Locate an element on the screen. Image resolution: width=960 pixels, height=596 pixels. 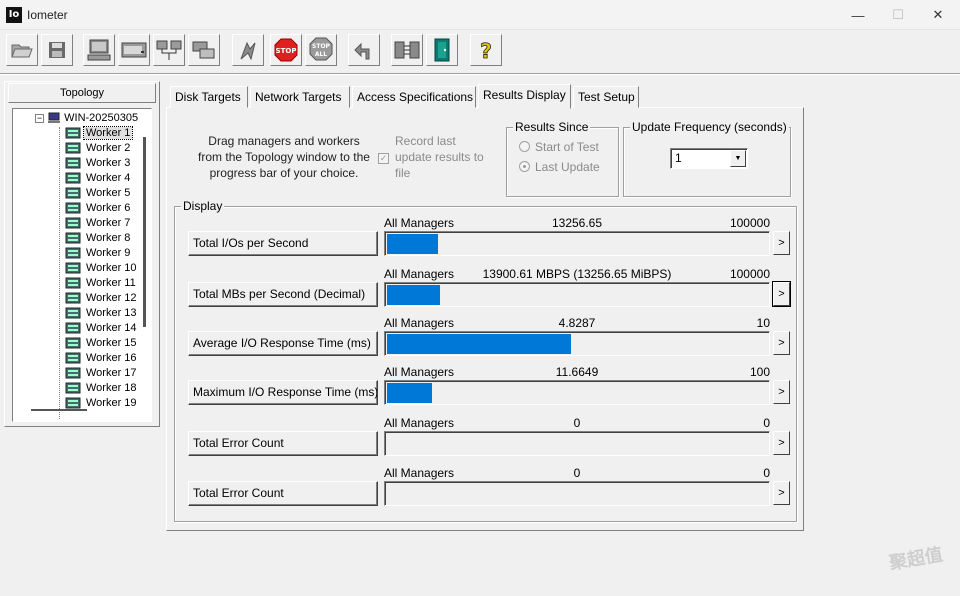
minimize-button: — is located at coordinates (858, 15).